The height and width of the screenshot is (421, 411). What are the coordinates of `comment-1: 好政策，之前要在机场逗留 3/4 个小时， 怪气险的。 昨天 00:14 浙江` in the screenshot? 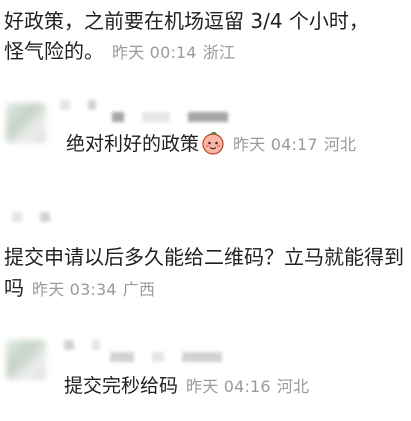 It's located at (206, 37).